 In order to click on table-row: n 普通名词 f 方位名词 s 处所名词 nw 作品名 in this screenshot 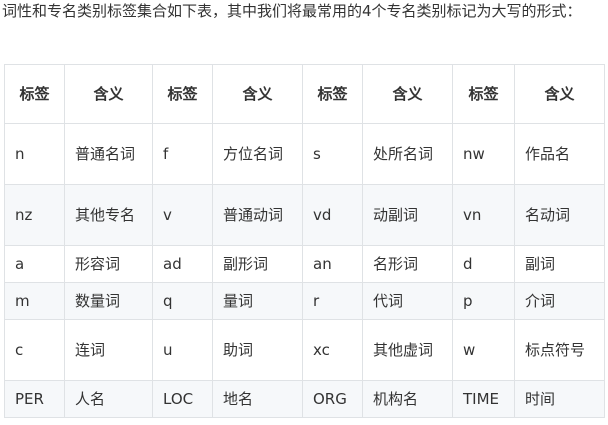, I will do `click(304, 154)`.